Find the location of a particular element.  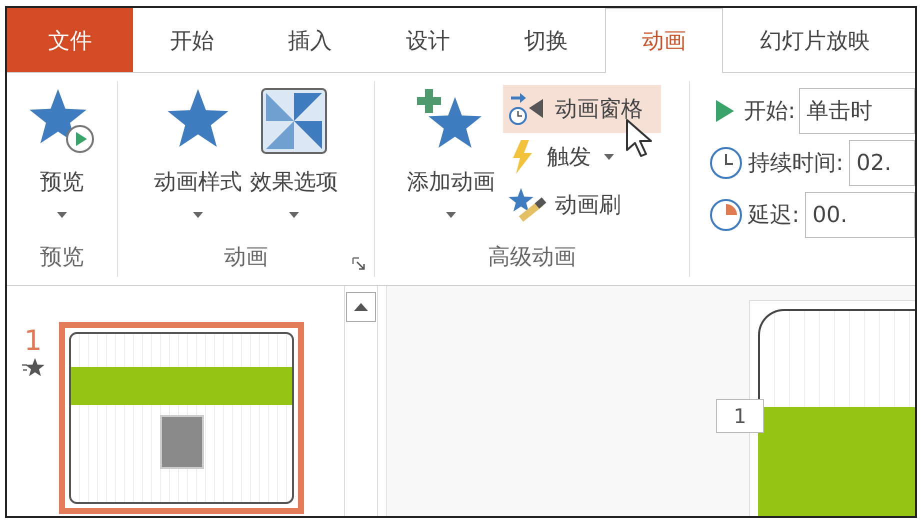

field-label: 延迟: is located at coordinates (774, 216).